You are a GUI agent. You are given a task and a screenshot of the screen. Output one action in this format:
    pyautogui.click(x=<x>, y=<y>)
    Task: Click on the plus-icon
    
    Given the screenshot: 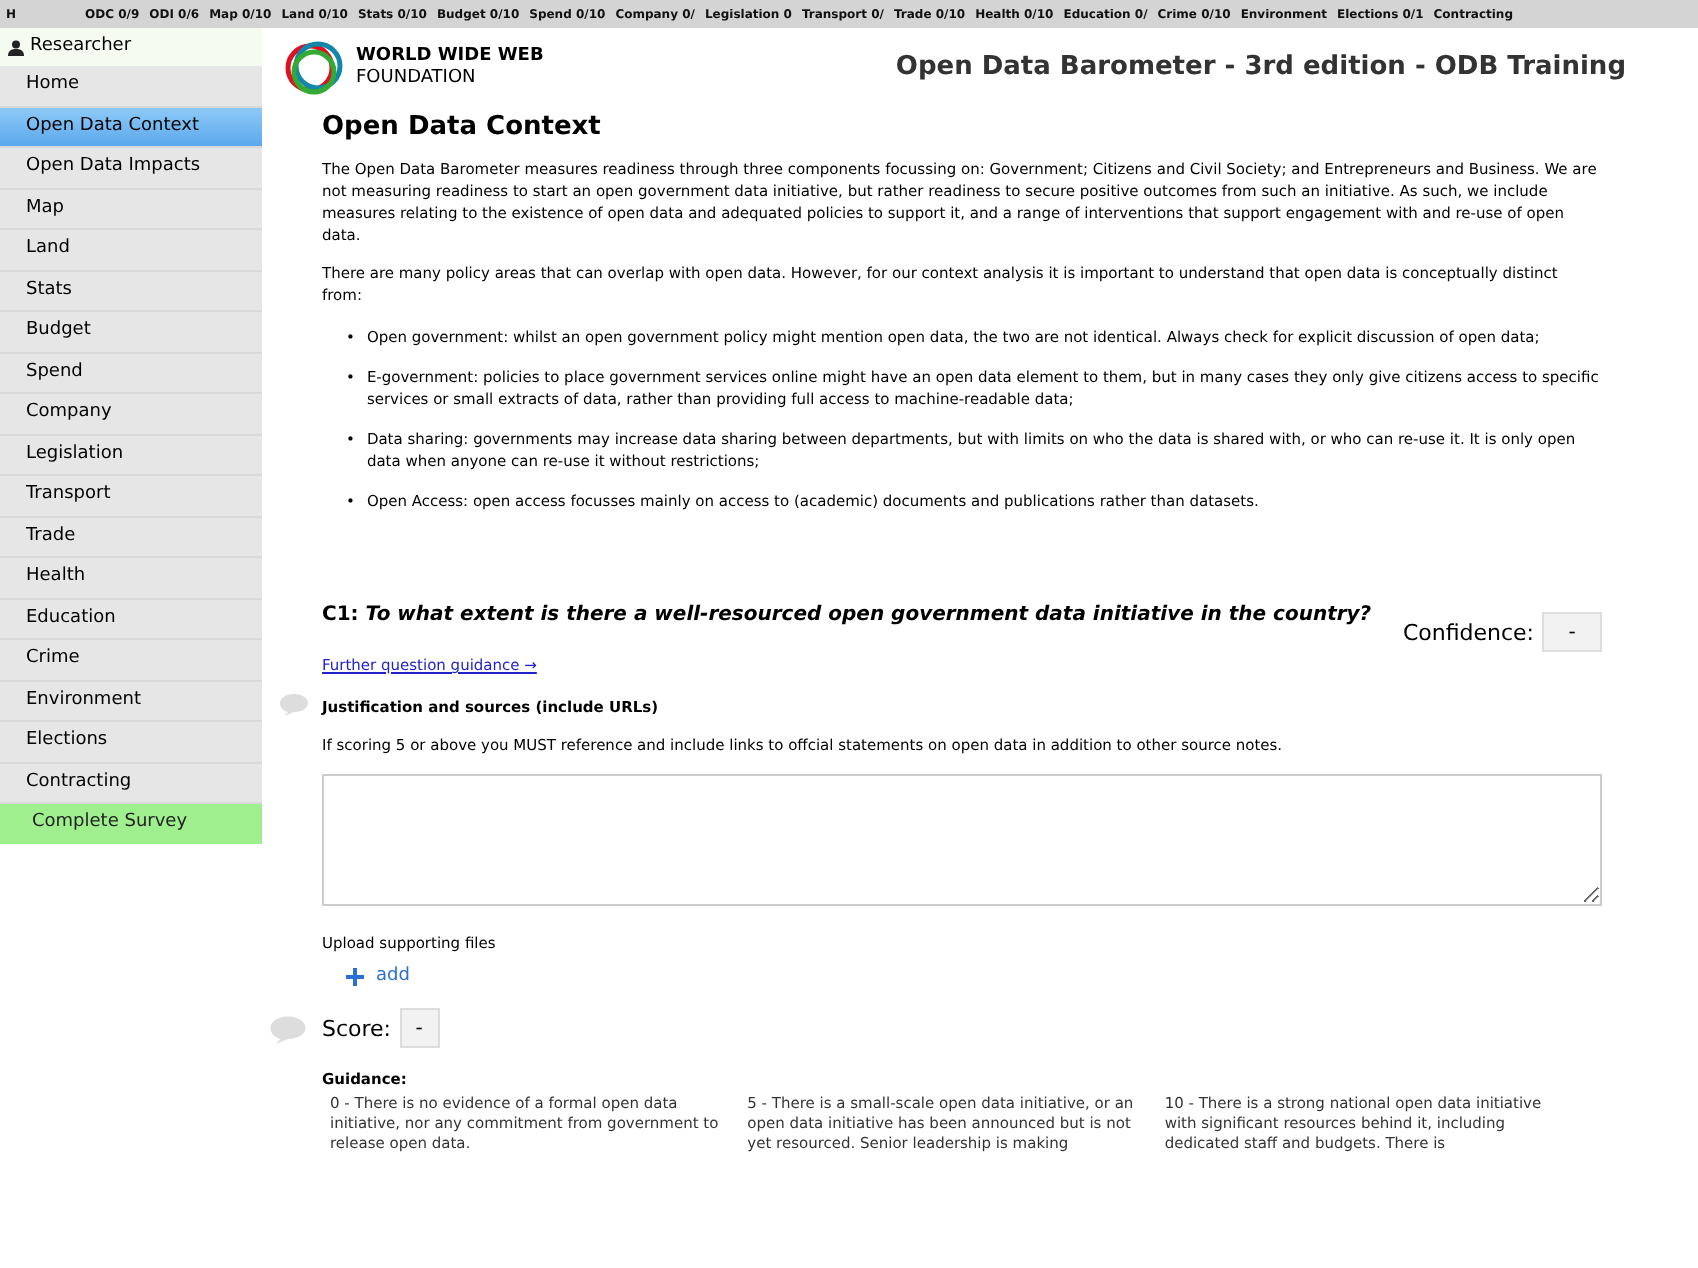 What is the action you would take?
    pyautogui.click(x=355, y=977)
    